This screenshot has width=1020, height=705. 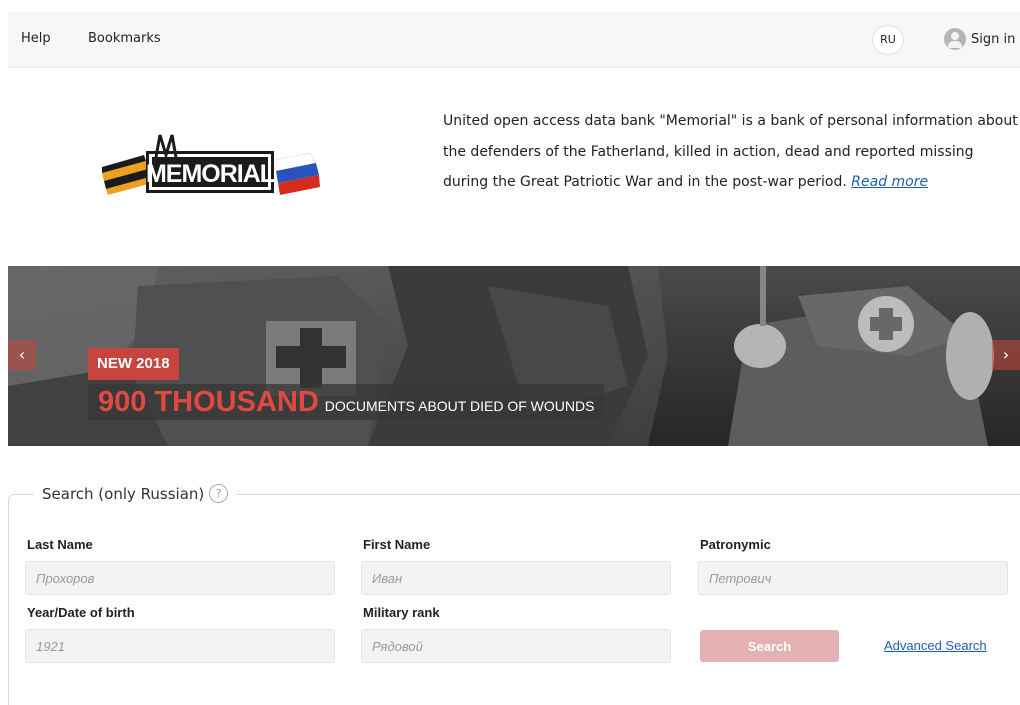 What do you see at coordinates (133, 364) in the screenshot?
I see `new-badge: NEW 2018` at bounding box center [133, 364].